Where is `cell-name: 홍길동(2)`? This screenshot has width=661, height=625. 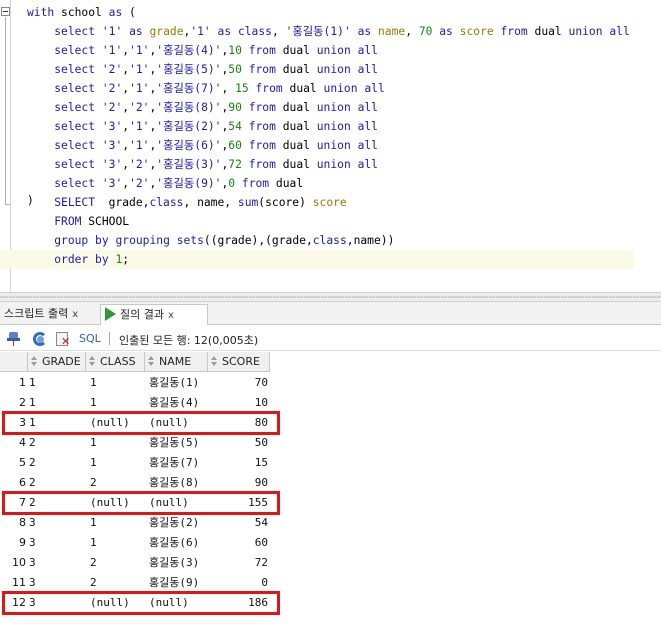
cell-name: 홍길동(2) is located at coordinates (174, 523).